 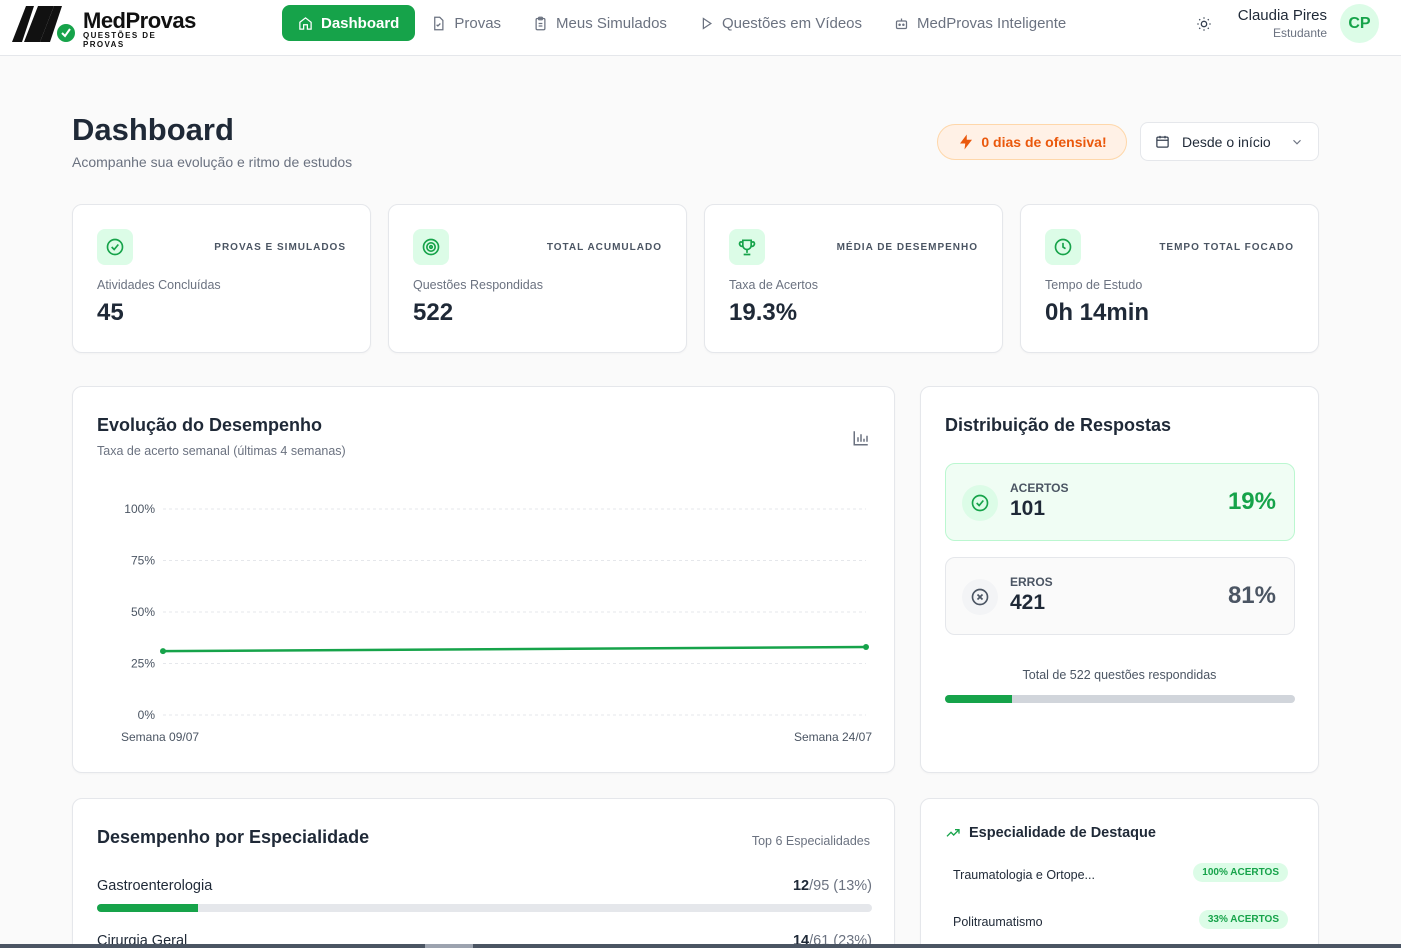 What do you see at coordinates (433, 312) in the screenshot?
I see `stat-value: 522` at bounding box center [433, 312].